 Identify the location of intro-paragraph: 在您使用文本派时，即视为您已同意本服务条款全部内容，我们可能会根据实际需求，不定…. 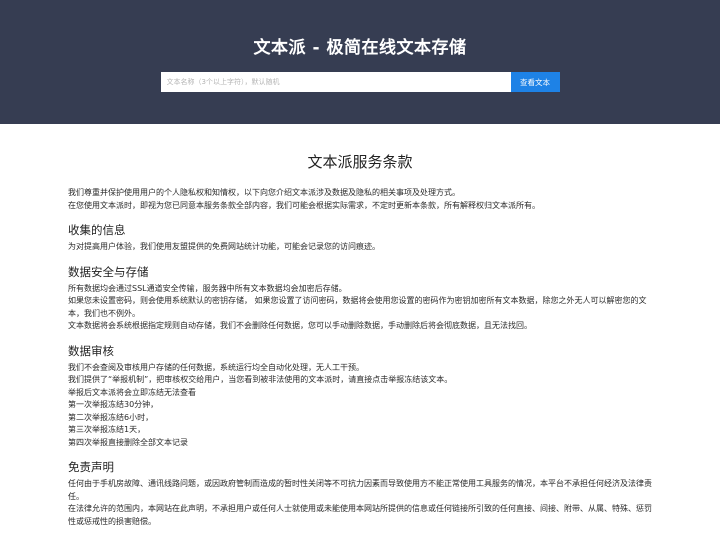
(304, 205).